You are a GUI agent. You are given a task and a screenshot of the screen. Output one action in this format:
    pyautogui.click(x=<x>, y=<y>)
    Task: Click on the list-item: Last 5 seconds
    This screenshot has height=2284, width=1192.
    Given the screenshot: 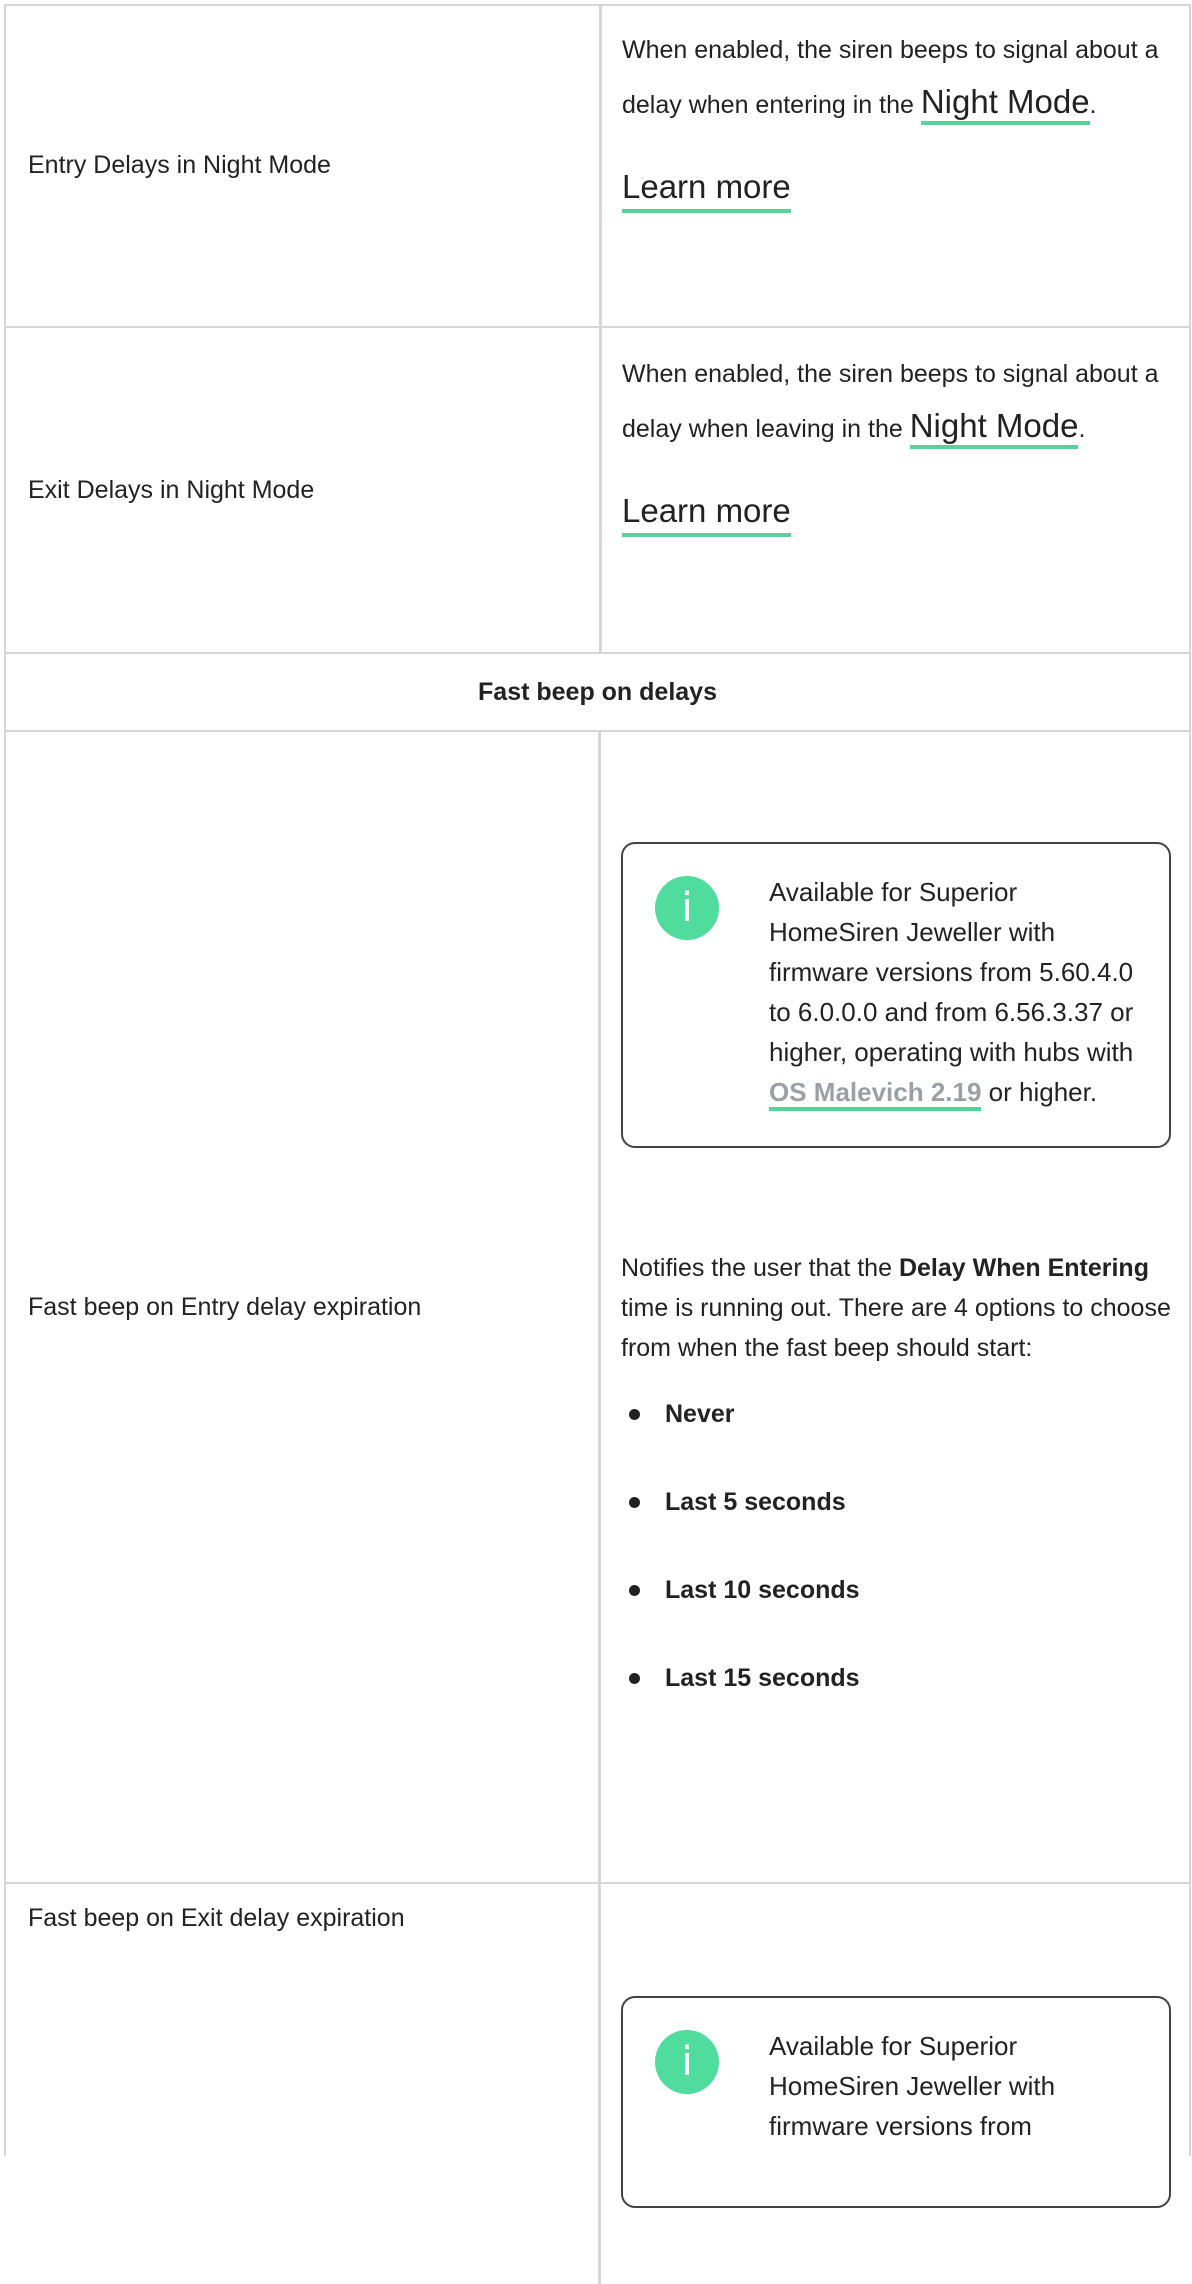 What is the action you would take?
    pyautogui.click(x=896, y=1502)
    